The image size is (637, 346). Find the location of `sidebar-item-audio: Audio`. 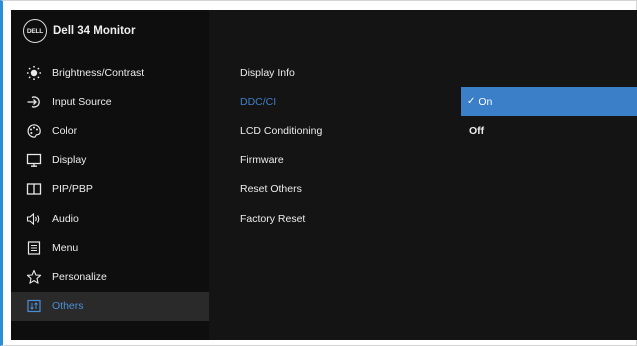

sidebar-item-audio: Audio is located at coordinates (110, 218).